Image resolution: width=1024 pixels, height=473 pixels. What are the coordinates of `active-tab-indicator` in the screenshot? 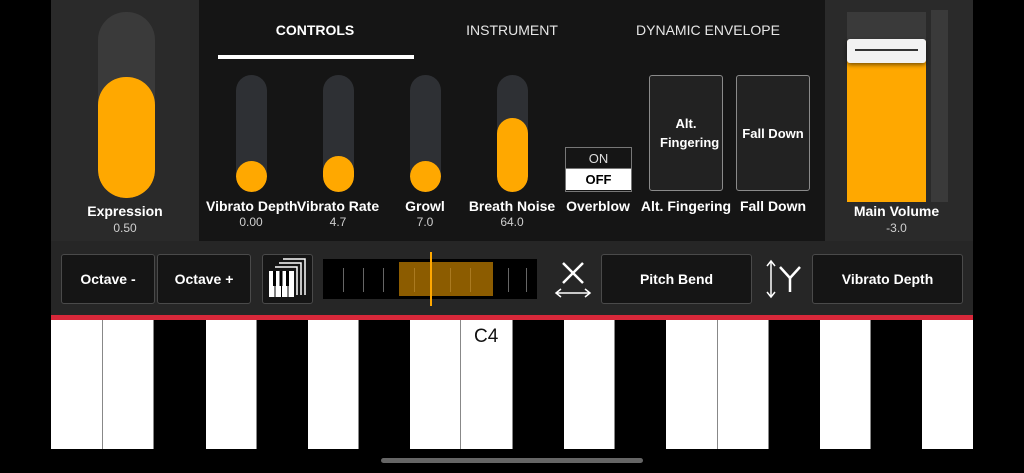 It's located at (316, 57).